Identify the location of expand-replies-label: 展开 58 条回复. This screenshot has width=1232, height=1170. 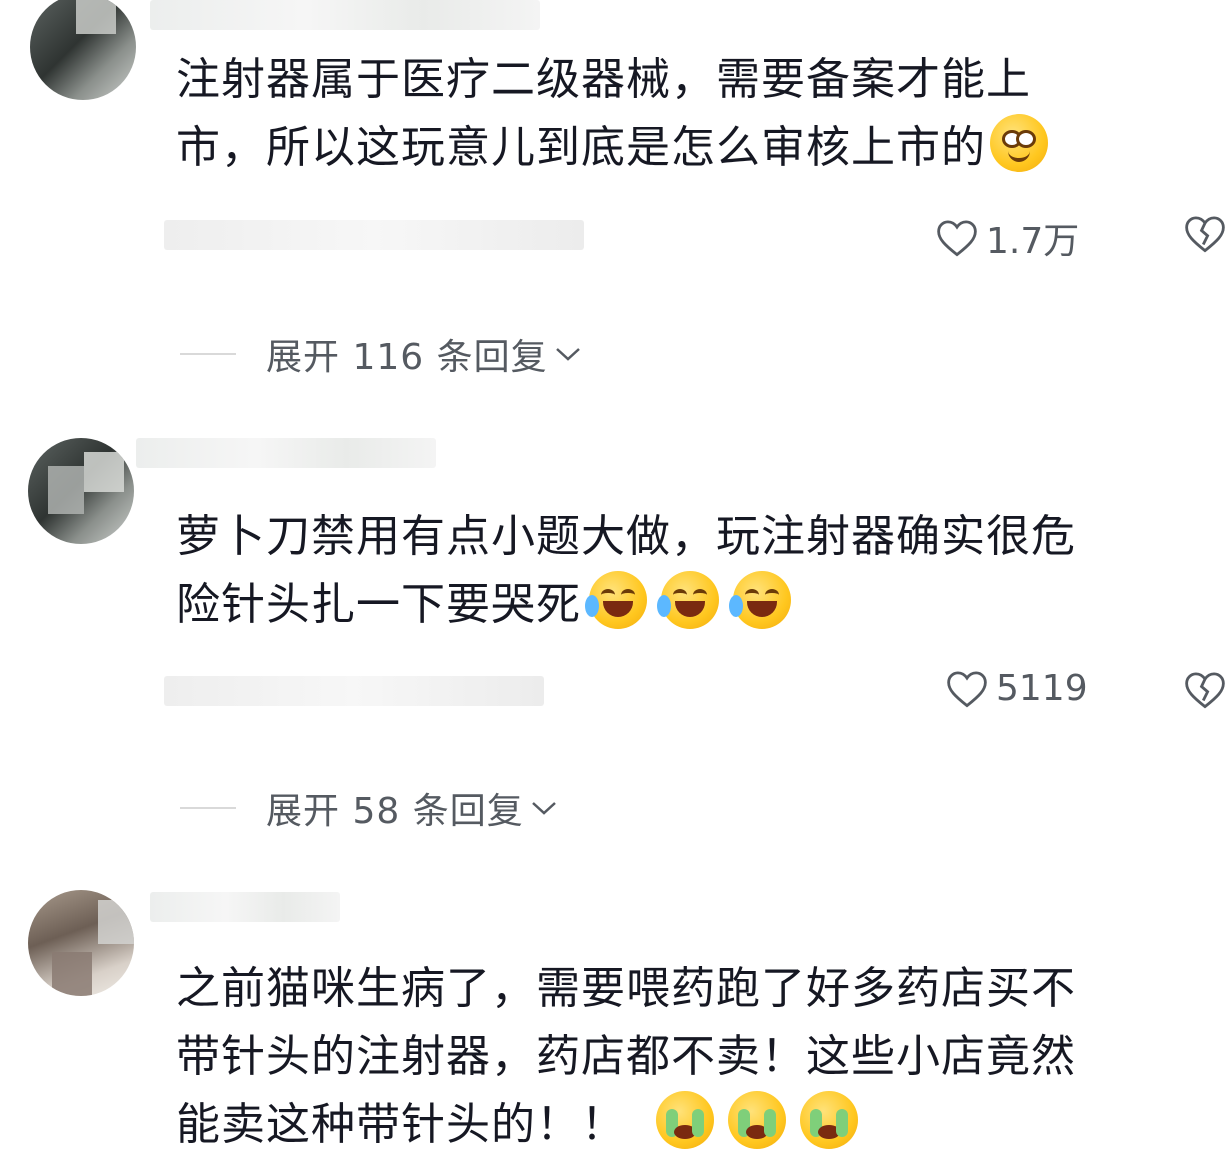
(395, 811).